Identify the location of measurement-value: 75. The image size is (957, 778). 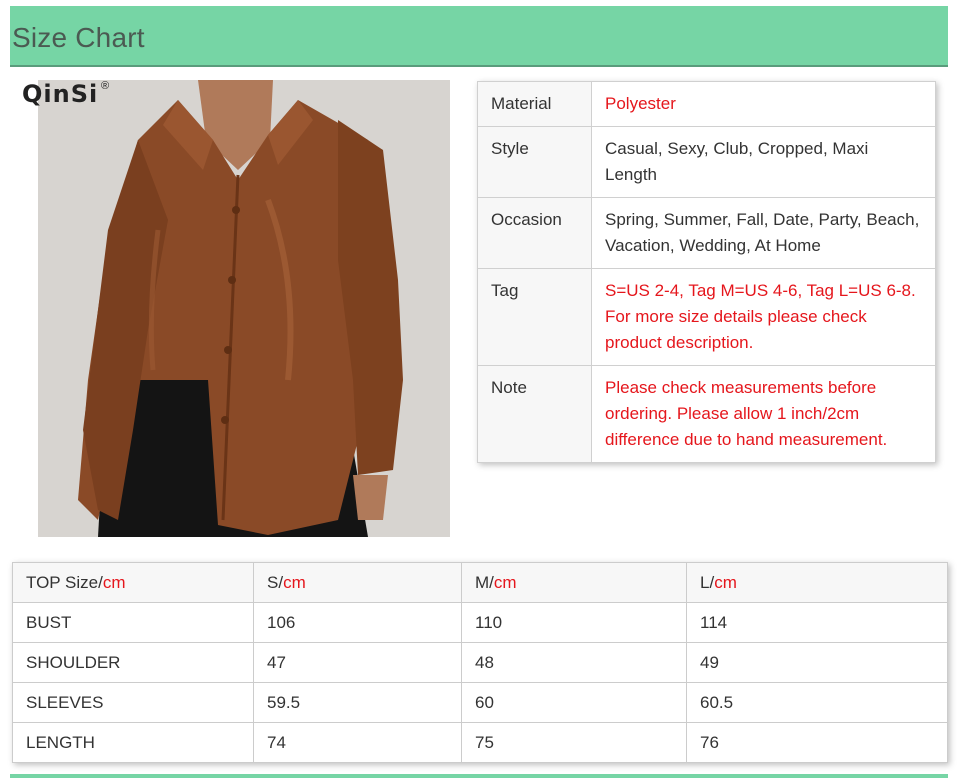
(574, 742).